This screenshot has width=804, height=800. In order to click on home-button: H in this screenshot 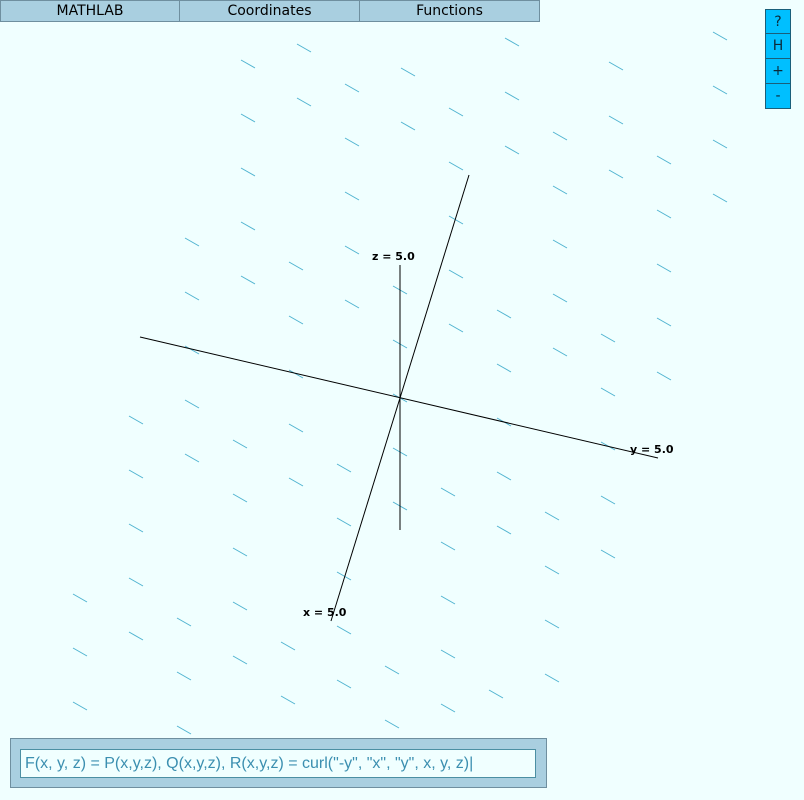, I will do `click(778, 46)`.